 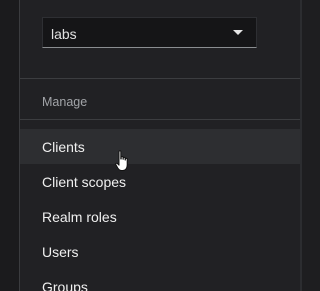 What do you see at coordinates (65, 285) in the screenshot?
I see `sidebar-item-label: Groups` at bounding box center [65, 285].